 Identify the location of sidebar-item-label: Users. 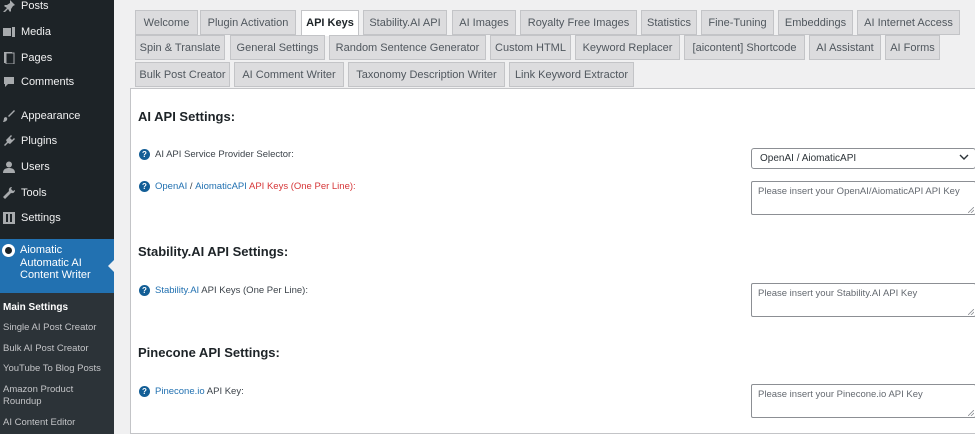
(35, 167).